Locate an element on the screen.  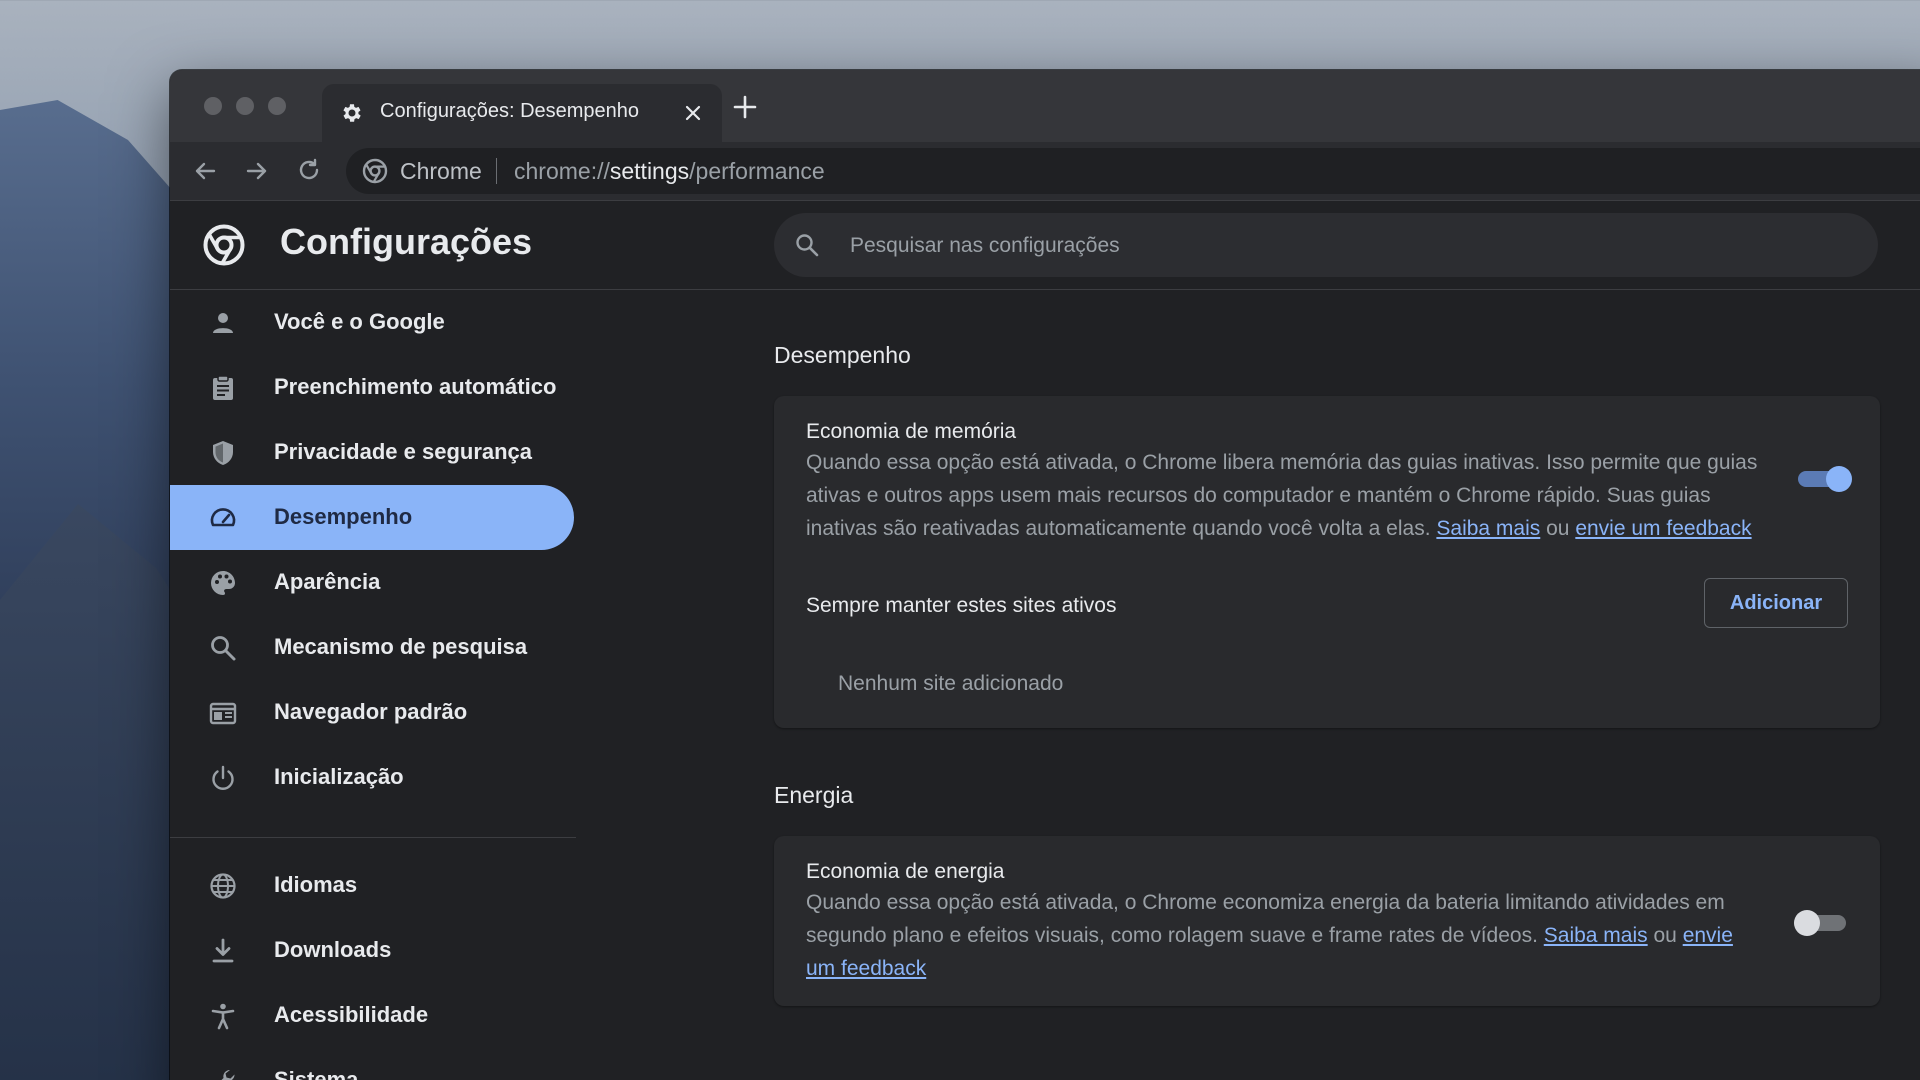
sidebar-item-label: Idiomas is located at coordinates (316, 884).